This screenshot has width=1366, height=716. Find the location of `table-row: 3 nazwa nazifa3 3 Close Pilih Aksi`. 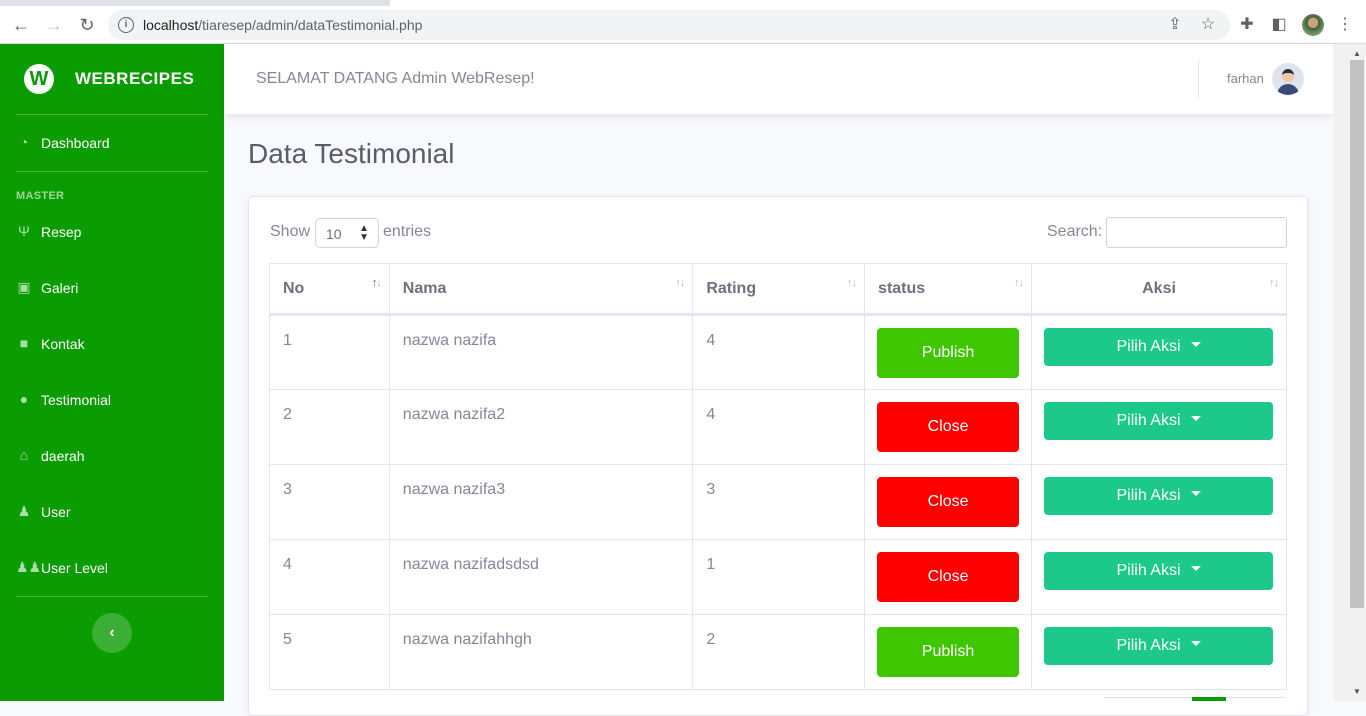

table-row: 3 nazwa nazifa3 3 Close Pilih Aksi is located at coordinates (778, 502).